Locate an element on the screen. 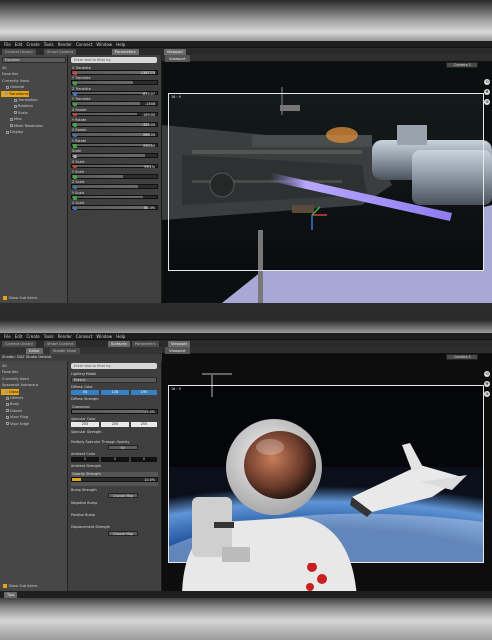 Image resolution: width=492 pixels, height=640 pixels. specular-r: 255 is located at coordinates (85, 424).